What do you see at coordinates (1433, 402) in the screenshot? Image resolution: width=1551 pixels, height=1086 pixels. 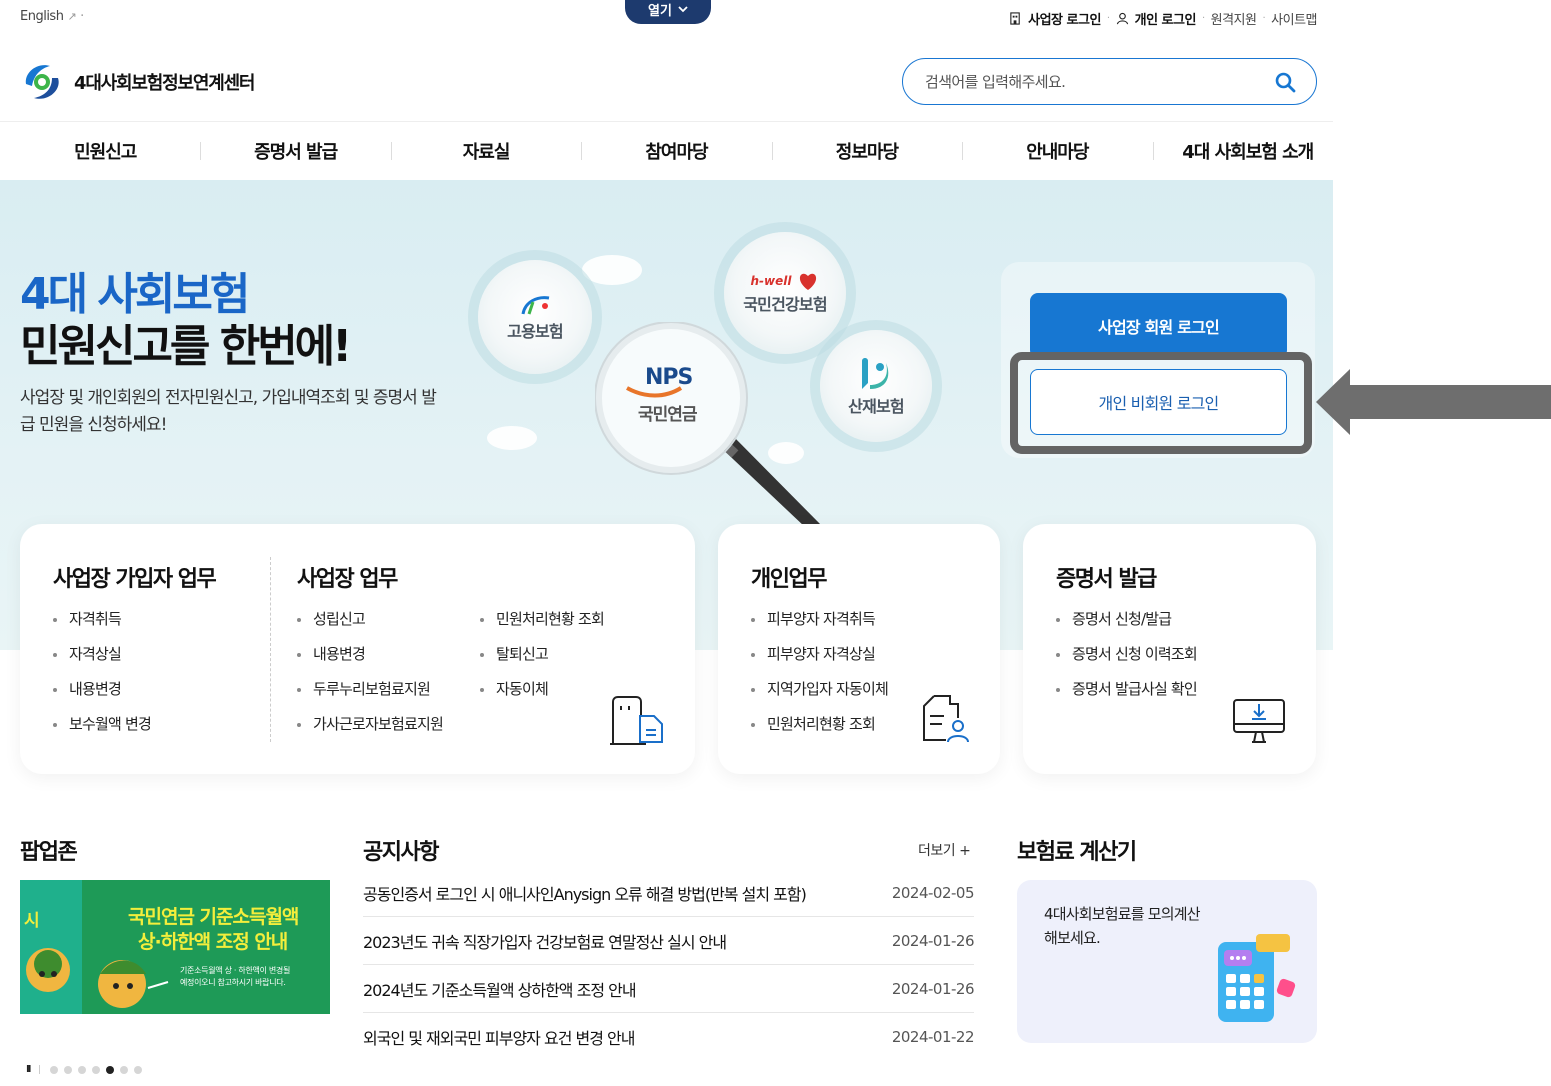 I see `pointer-arrow-icon` at bounding box center [1433, 402].